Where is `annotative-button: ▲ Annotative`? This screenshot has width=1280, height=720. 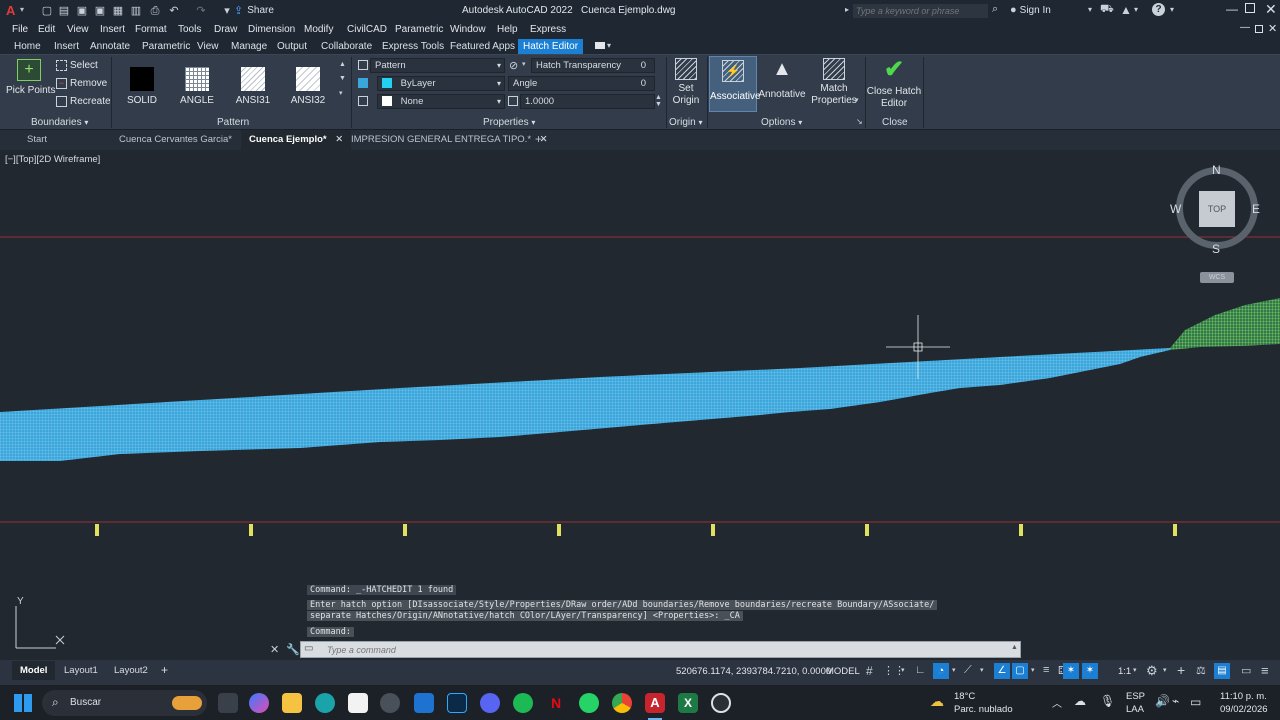 annotative-button: ▲ Annotative is located at coordinates (782, 79).